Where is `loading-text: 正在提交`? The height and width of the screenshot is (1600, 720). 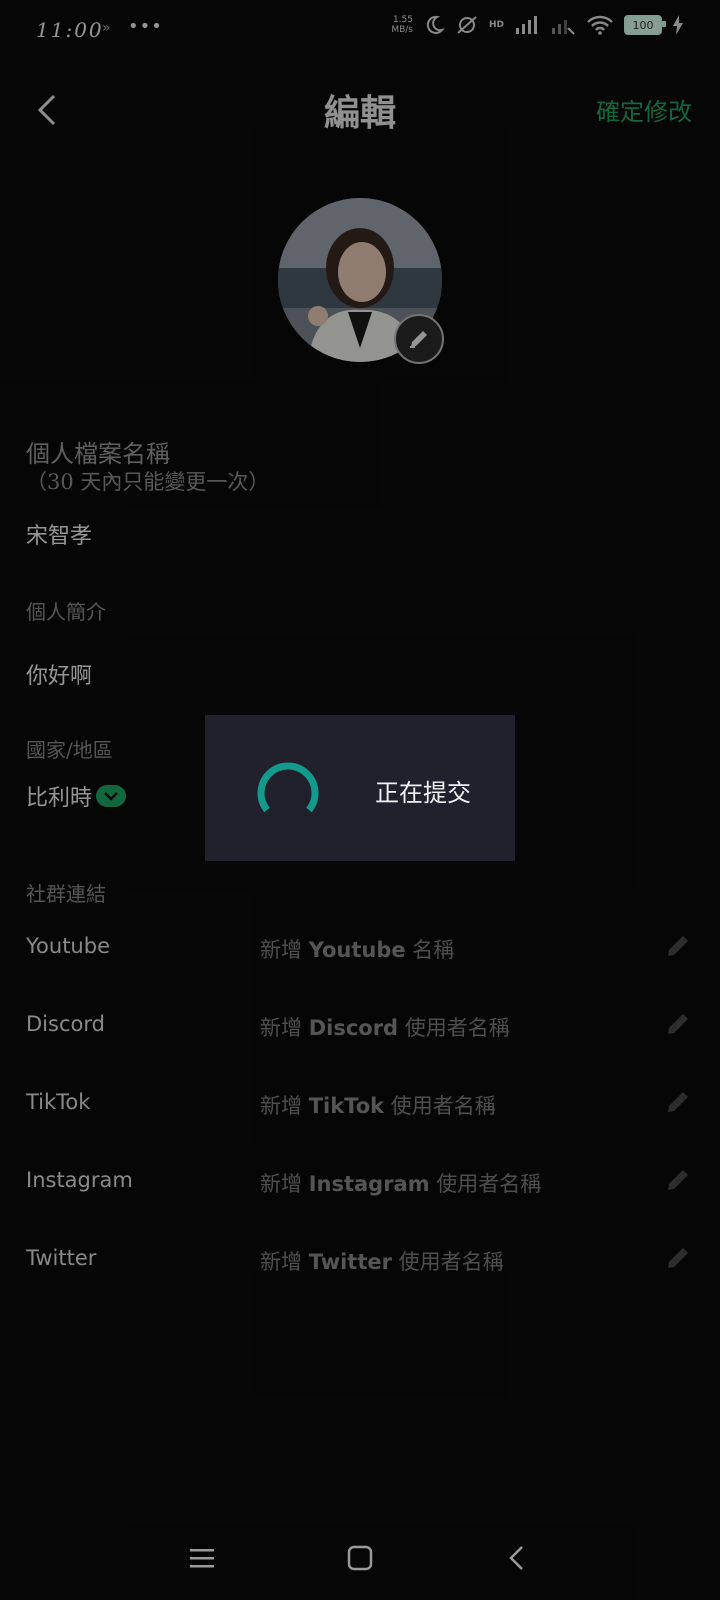
loading-text: 正在提交 is located at coordinates (423, 793).